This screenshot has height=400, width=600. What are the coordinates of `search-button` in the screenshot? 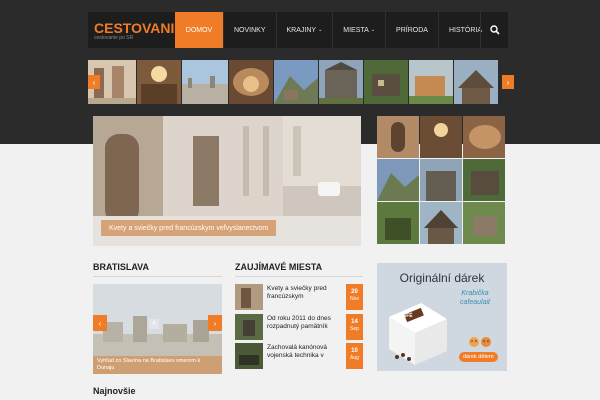 It's located at (494, 30).